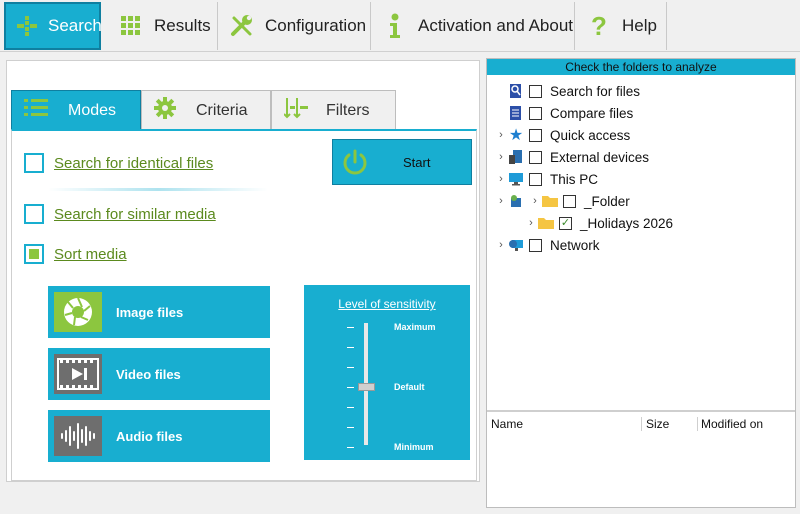 The height and width of the screenshot is (514, 800). I want to click on image-files-label: Image files, so click(150, 312).